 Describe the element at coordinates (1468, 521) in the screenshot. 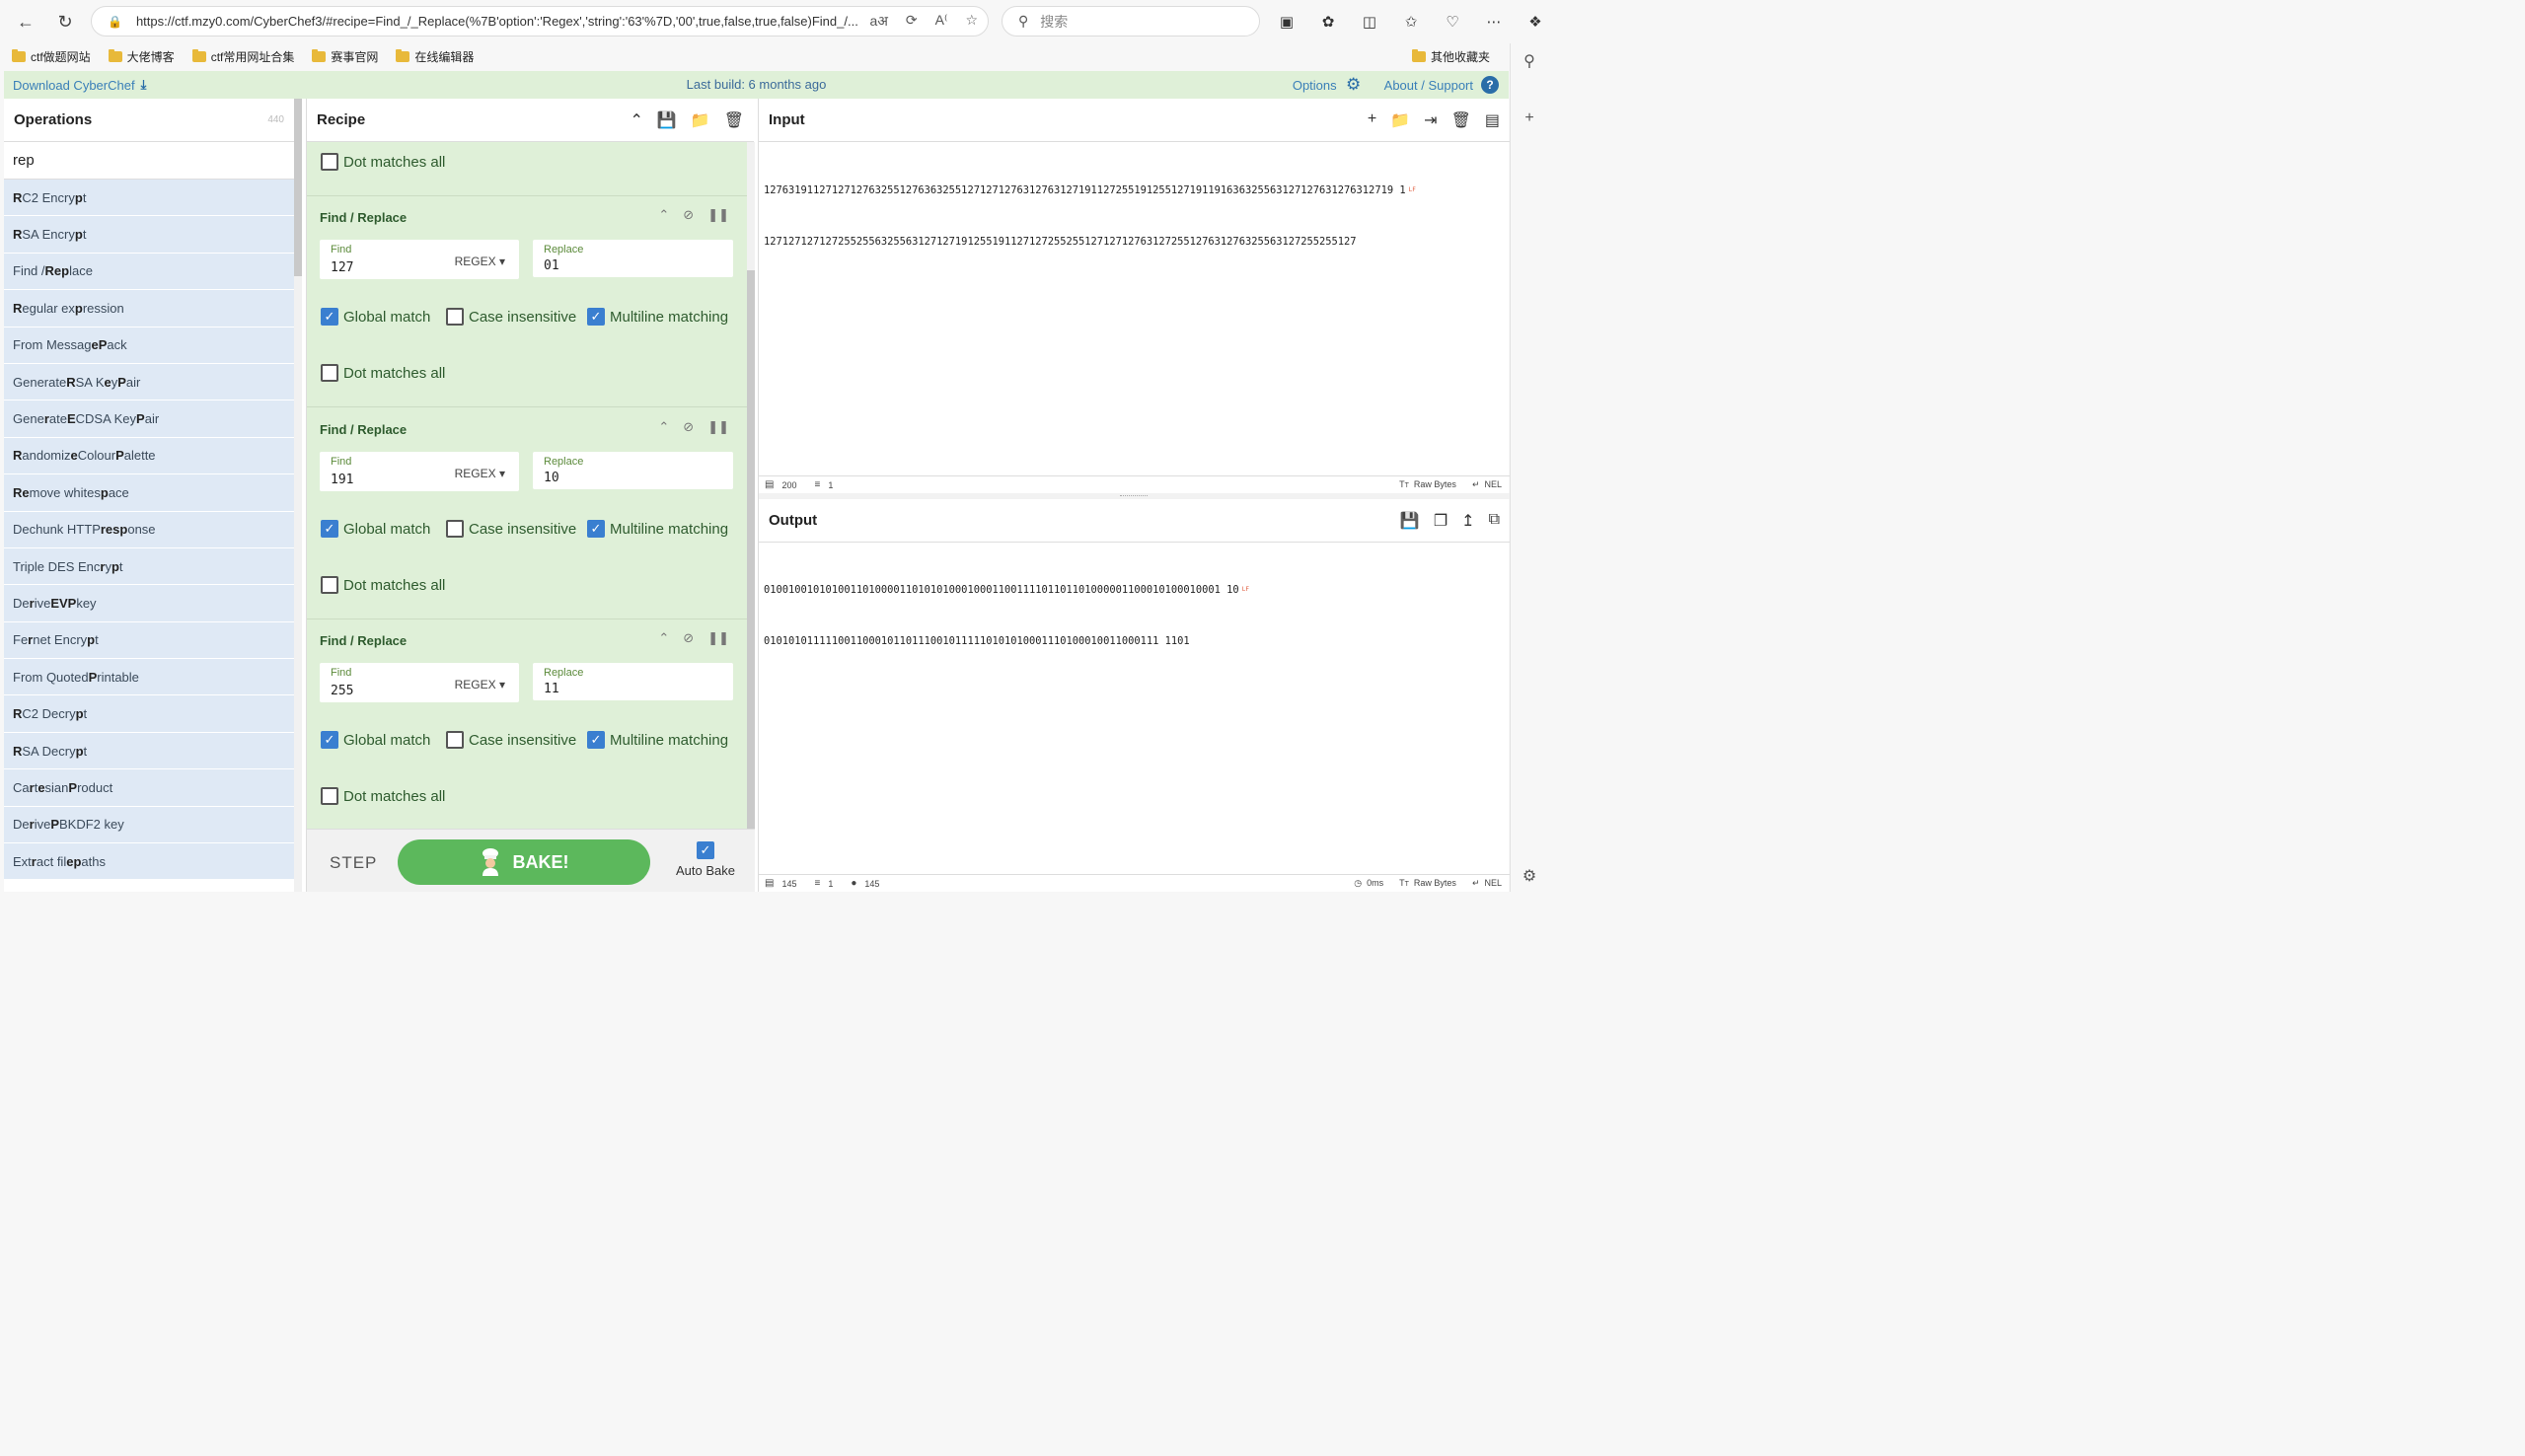

I see `replace-input-with-output-icon: ↥` at that location.